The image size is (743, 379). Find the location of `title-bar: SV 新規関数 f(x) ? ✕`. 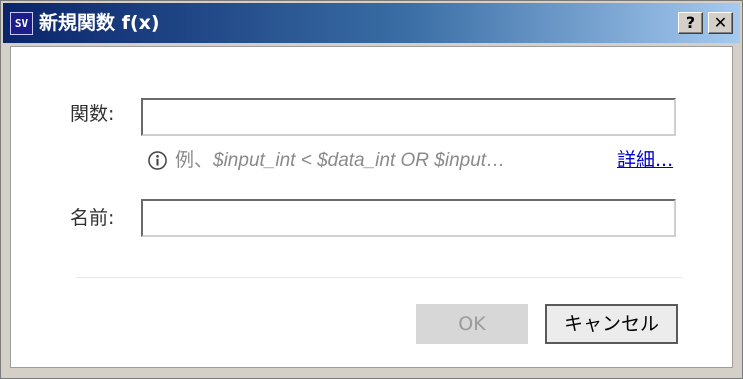

title-bar: SV 新規関数 f(x) ? ✕ is located at coordinates (371, 23).